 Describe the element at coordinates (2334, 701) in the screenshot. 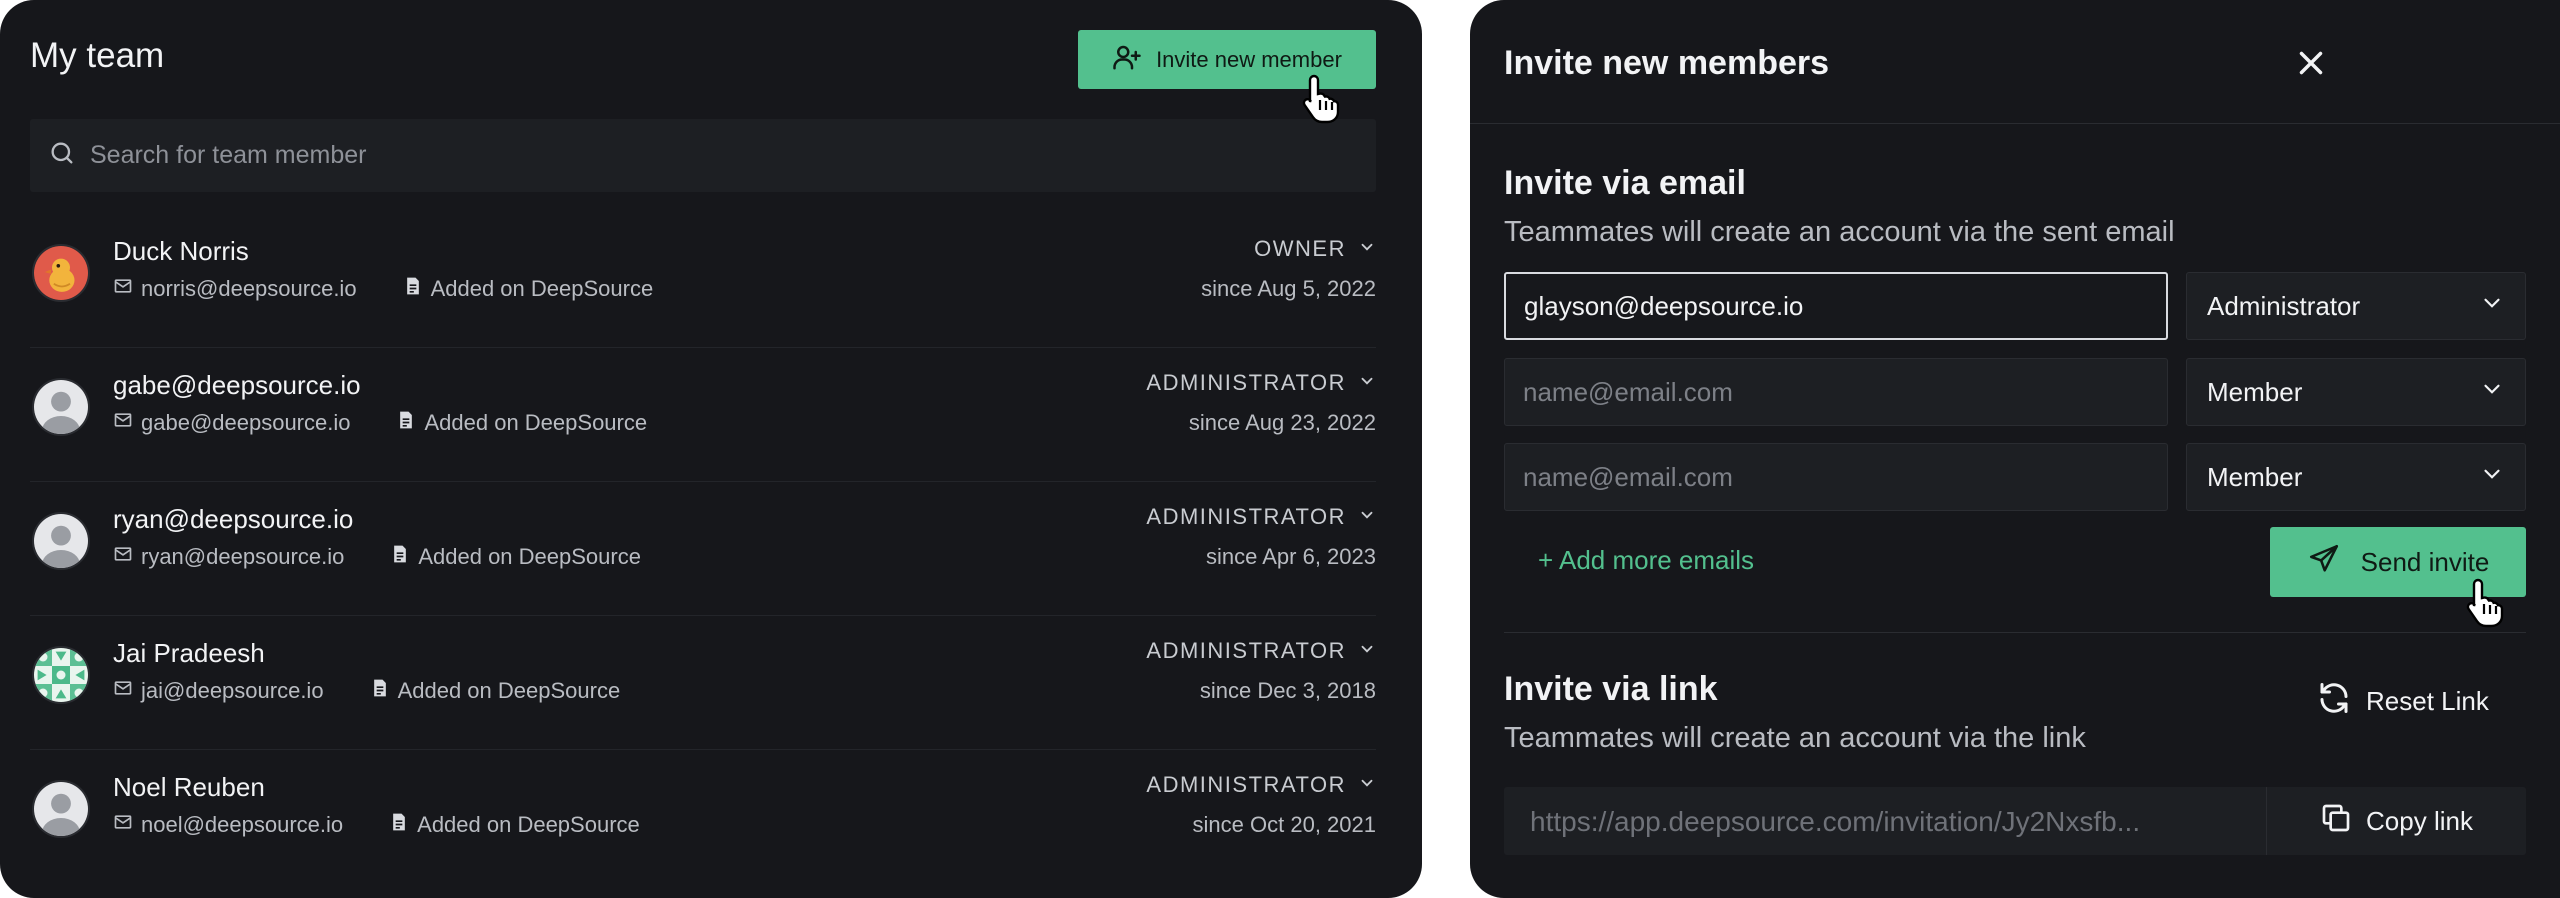

I see `refresh-icon` at that location.